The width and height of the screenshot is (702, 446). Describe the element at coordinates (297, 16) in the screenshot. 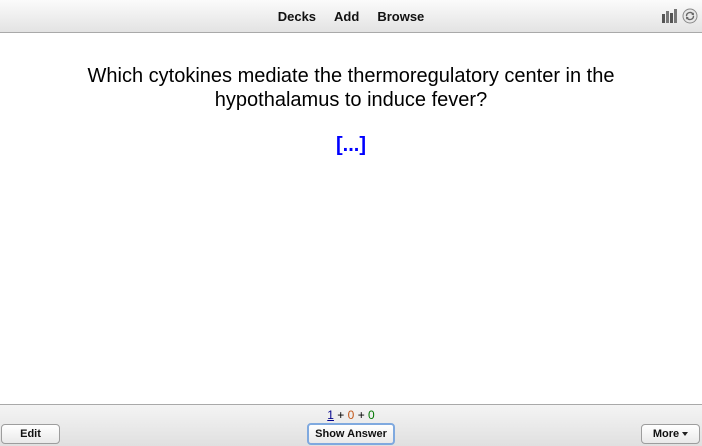

I see `decks-link: Decks` at that location.